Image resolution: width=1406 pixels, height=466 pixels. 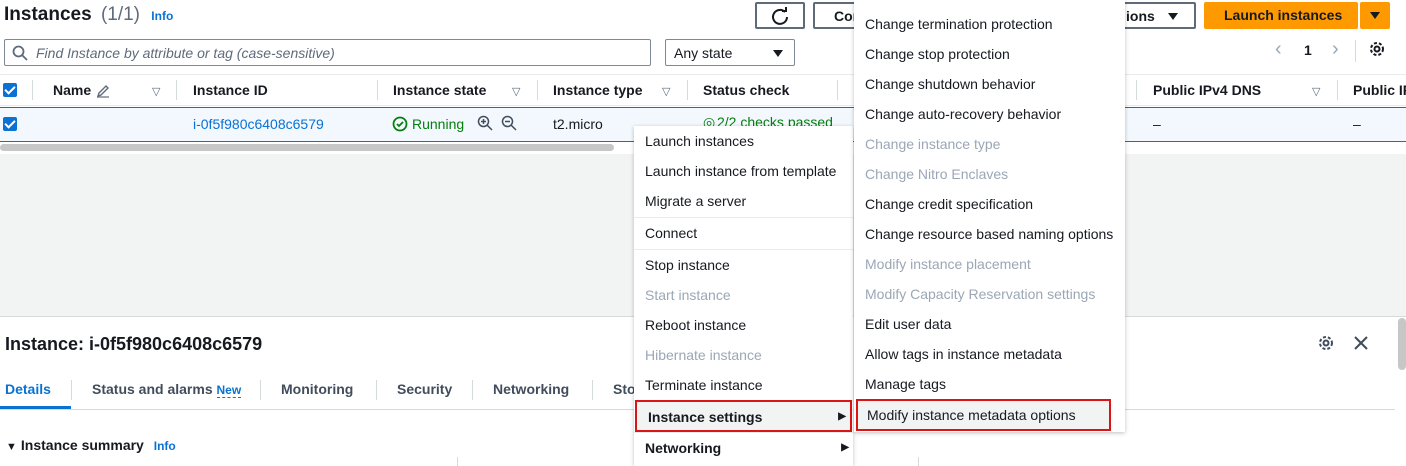 What do you see at coordinates (730, 52) in the screenshot?
I see `state-filter-select: Any state` at bounding box center [730, 52].